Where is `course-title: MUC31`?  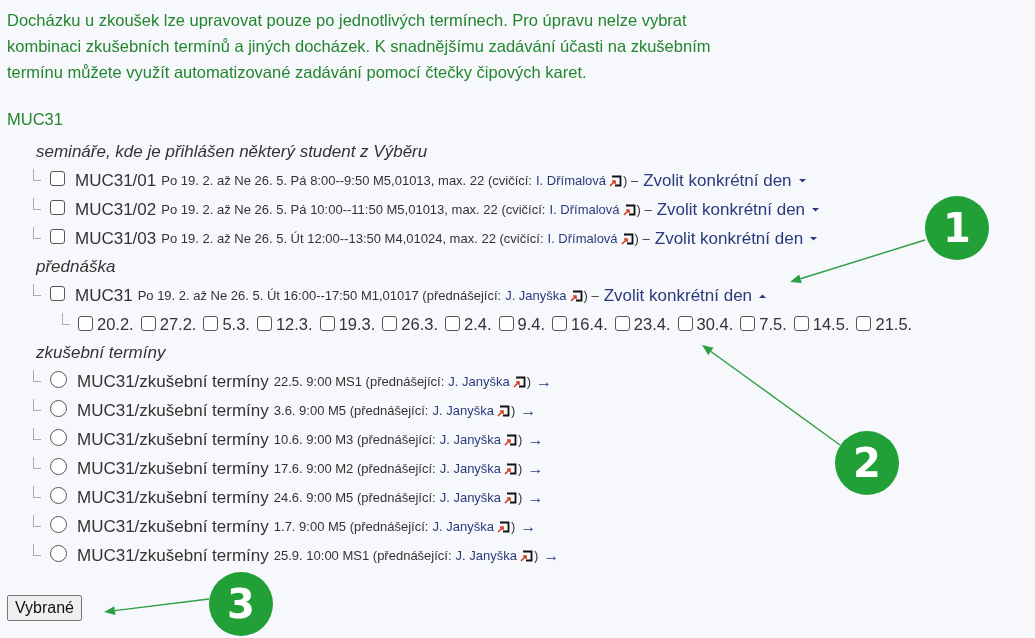
course-title: MUC31 is located at coordinates (35, 119).